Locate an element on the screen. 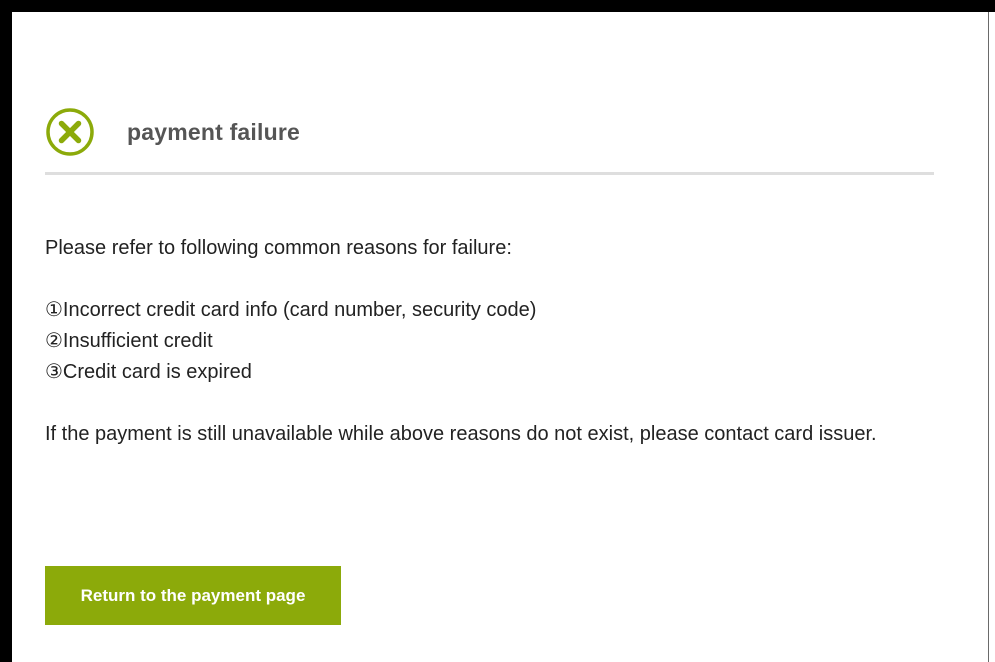 The width and height of the screenshot is (995, 662). error-circle-x-icon is located at coordinates (70, 132).